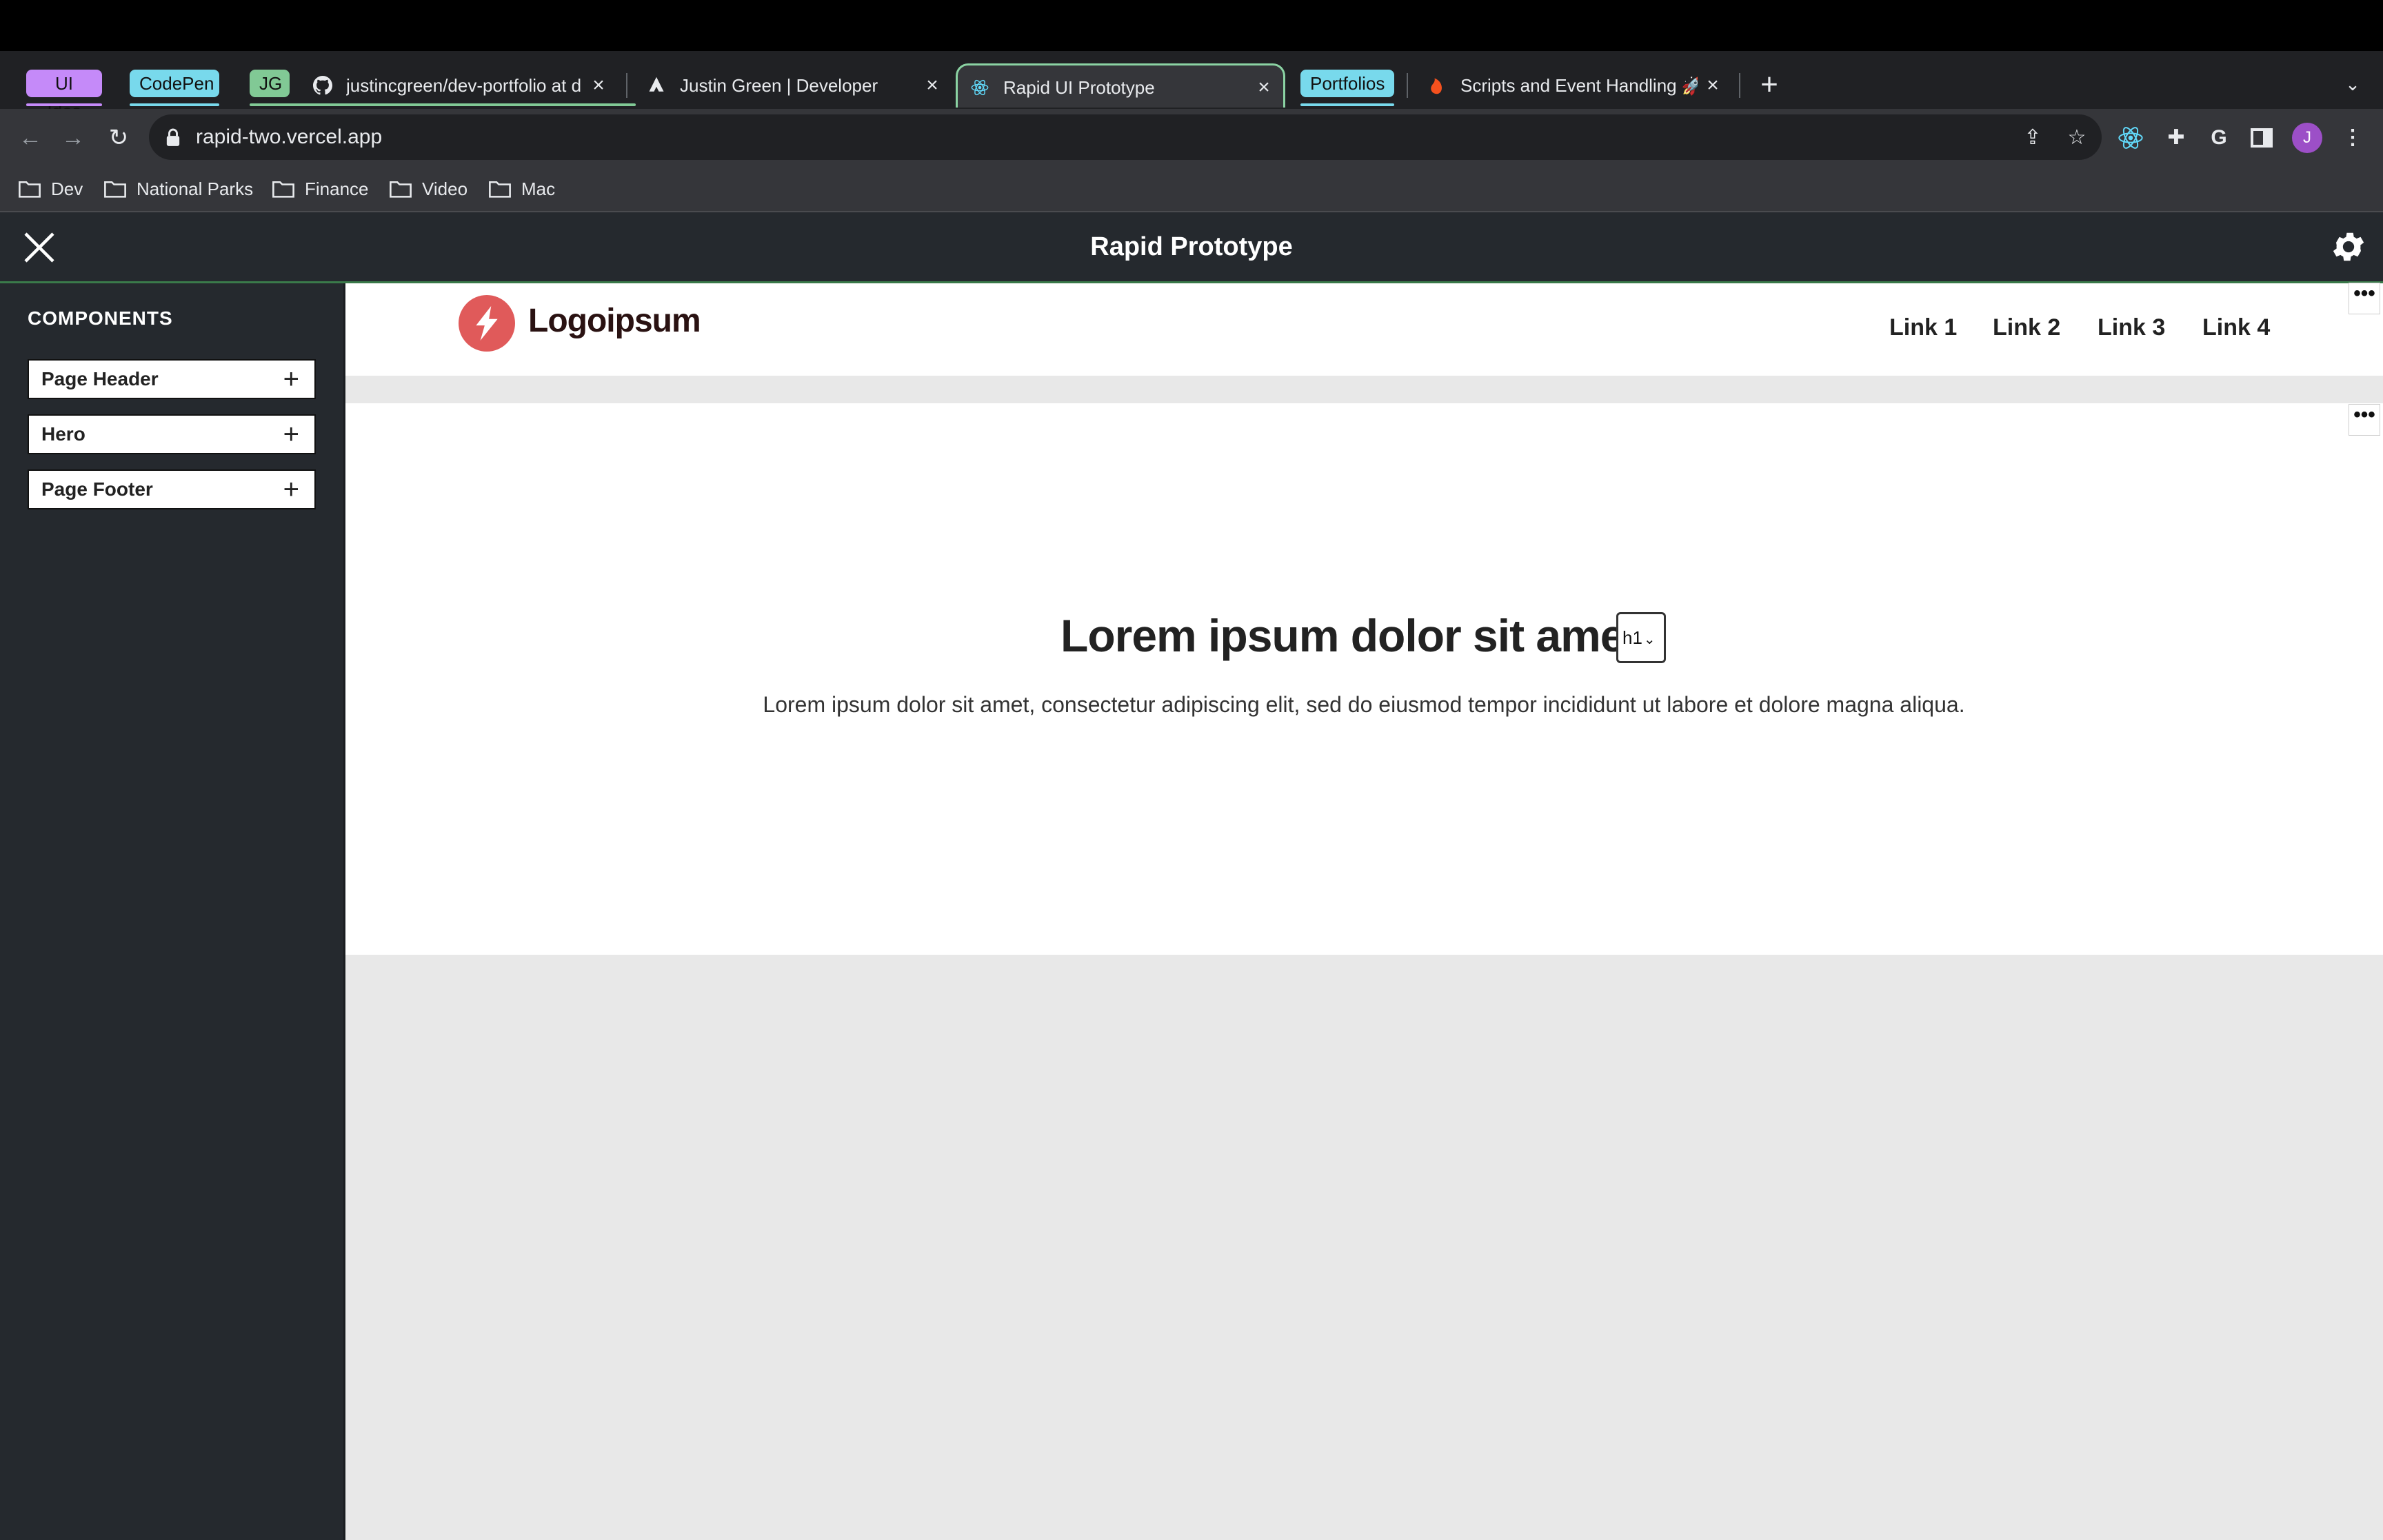  I want to click on component-page-header: Page Header +, so click(172, 379).